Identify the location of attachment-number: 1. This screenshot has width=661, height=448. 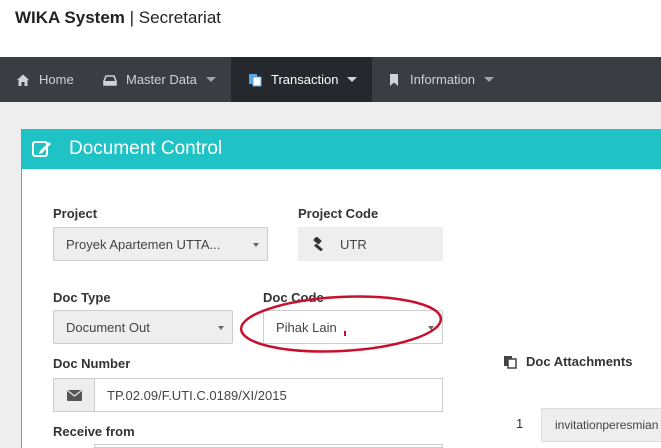
(520, 423).